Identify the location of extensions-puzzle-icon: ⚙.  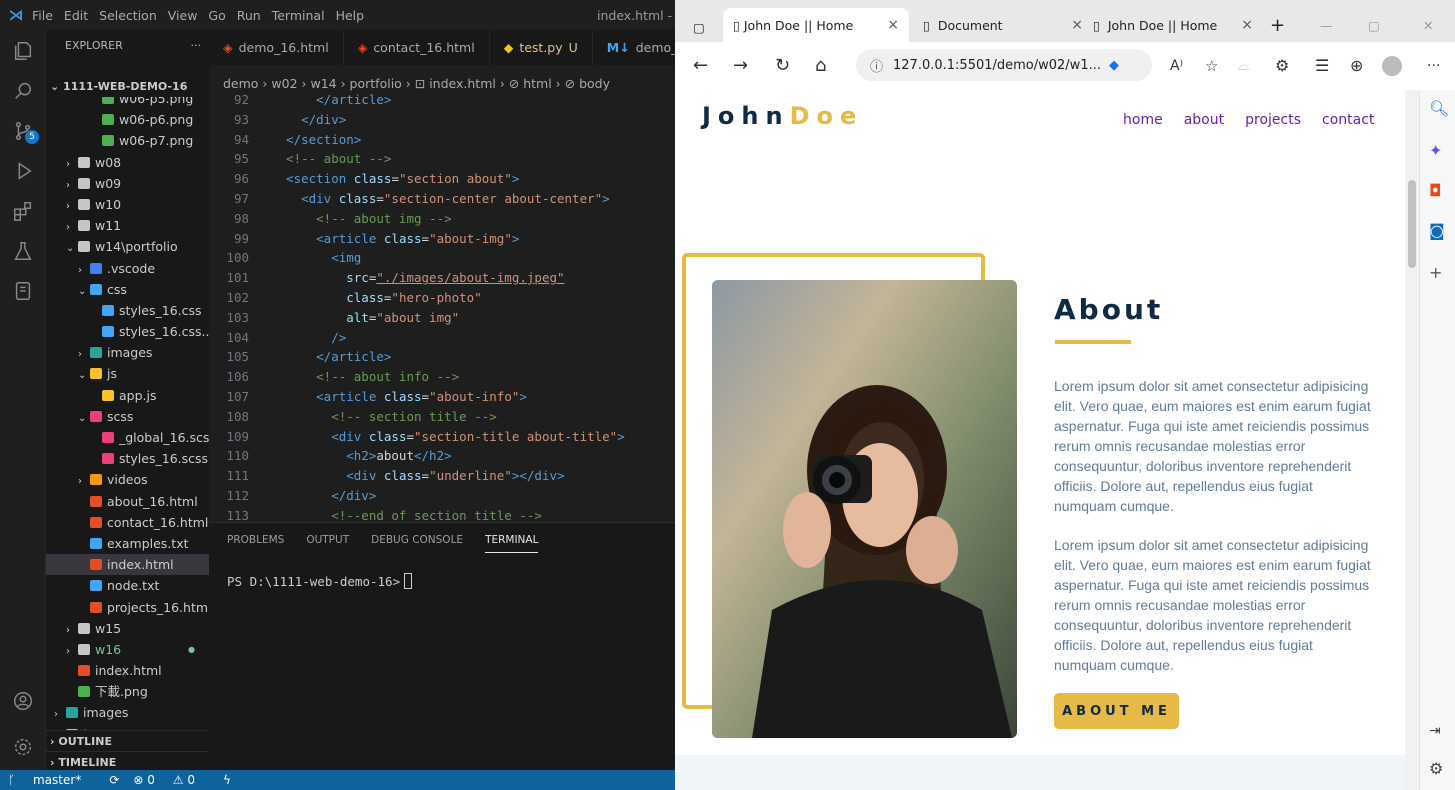
(1282, 66).